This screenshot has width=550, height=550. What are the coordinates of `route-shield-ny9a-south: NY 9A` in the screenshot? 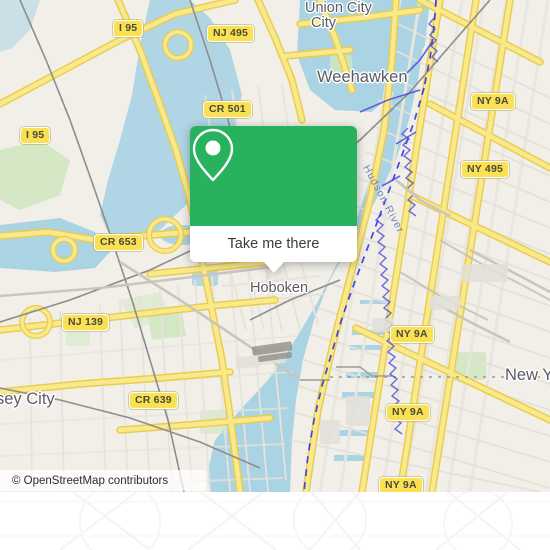 It's located at (408, 412).